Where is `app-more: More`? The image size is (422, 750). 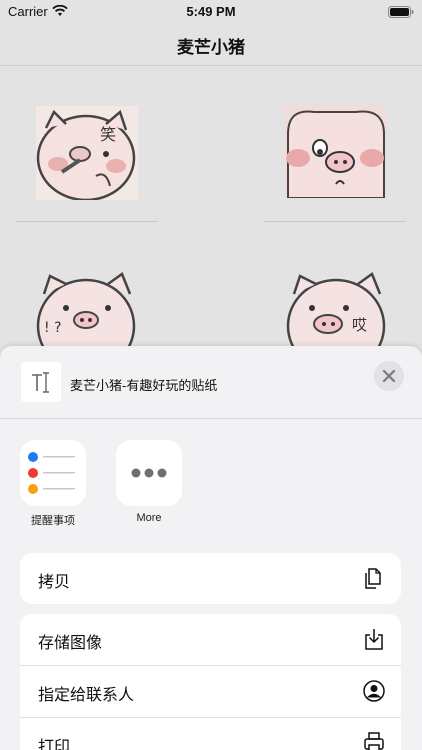
app-more: More is located at coordinates (149, 482).